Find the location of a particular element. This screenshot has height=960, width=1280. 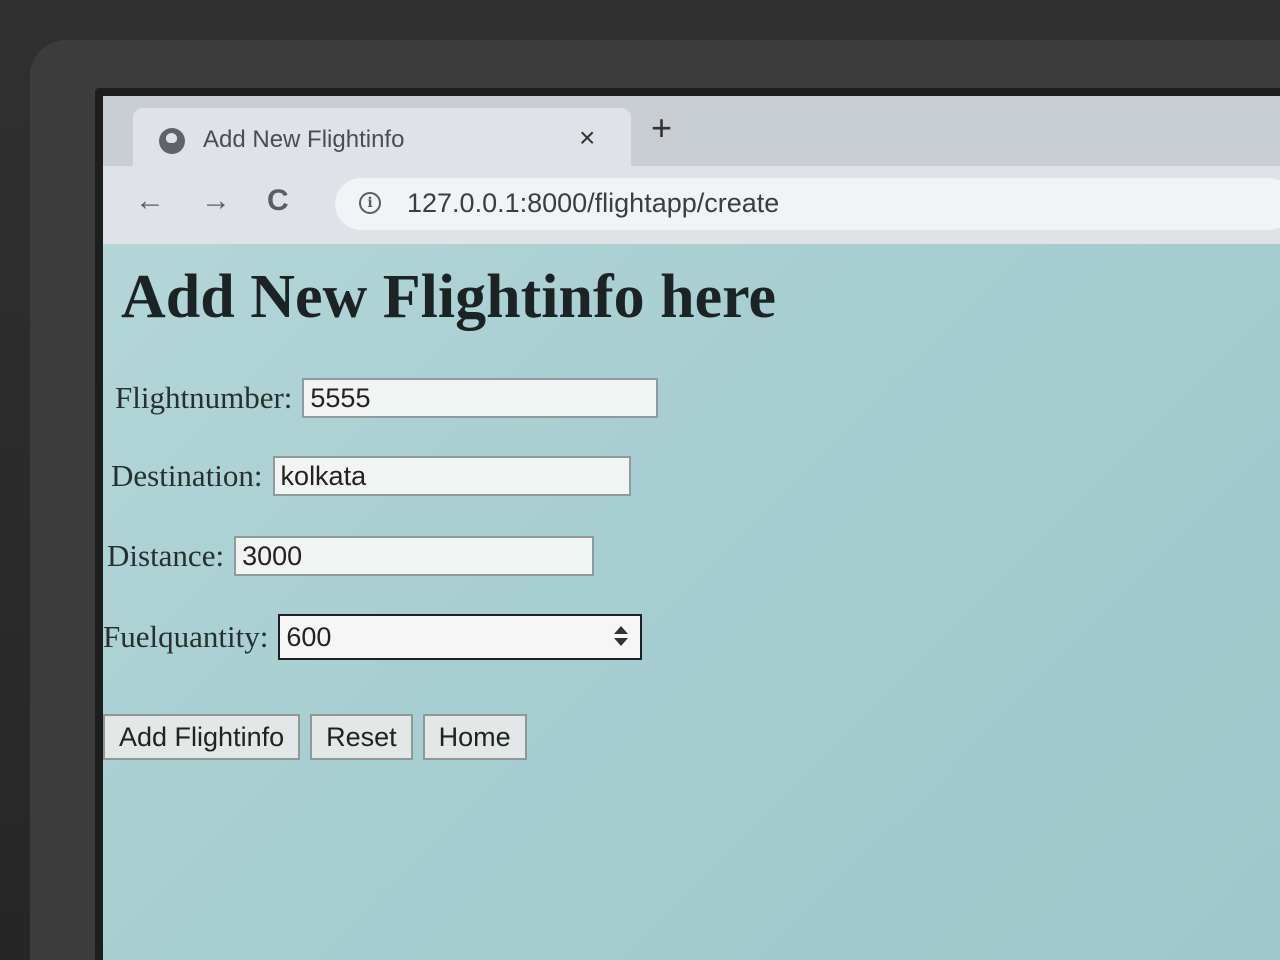

buttons-row: Add Flightinfo Reset Home is located at coordinates (320, 737).